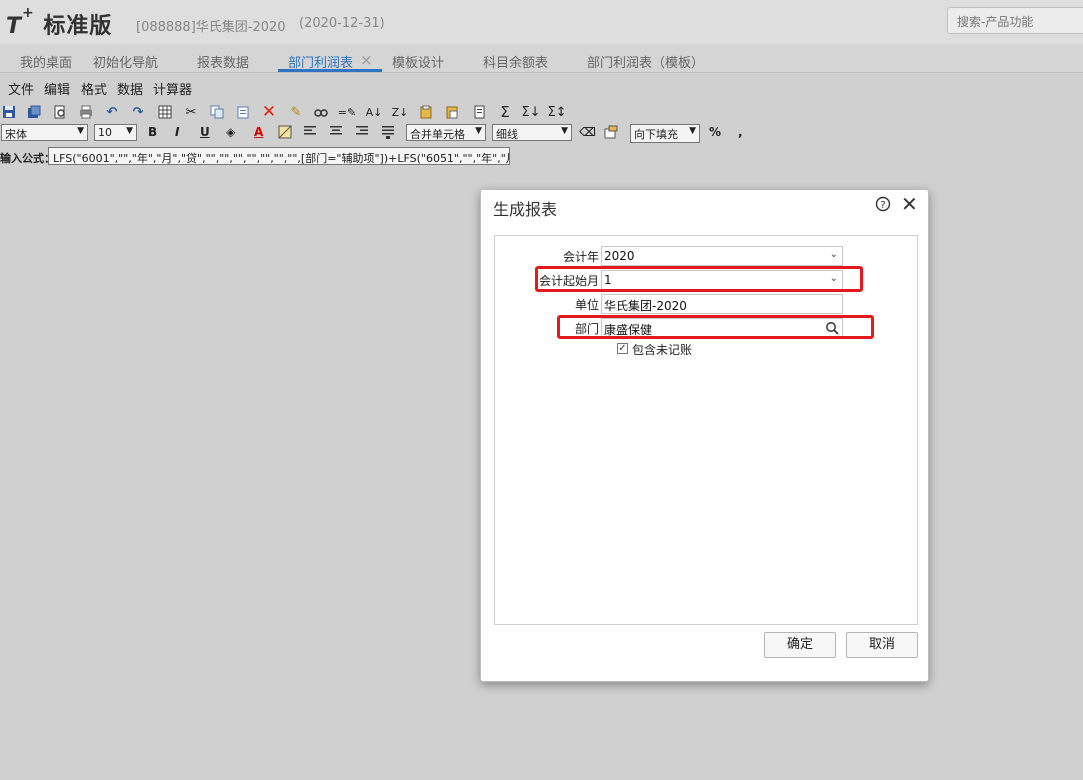  What do you see at coordinates (296, 112) in the screenshot?
I see `format-brush-icon: ✎` at bounding box center [296, 112].